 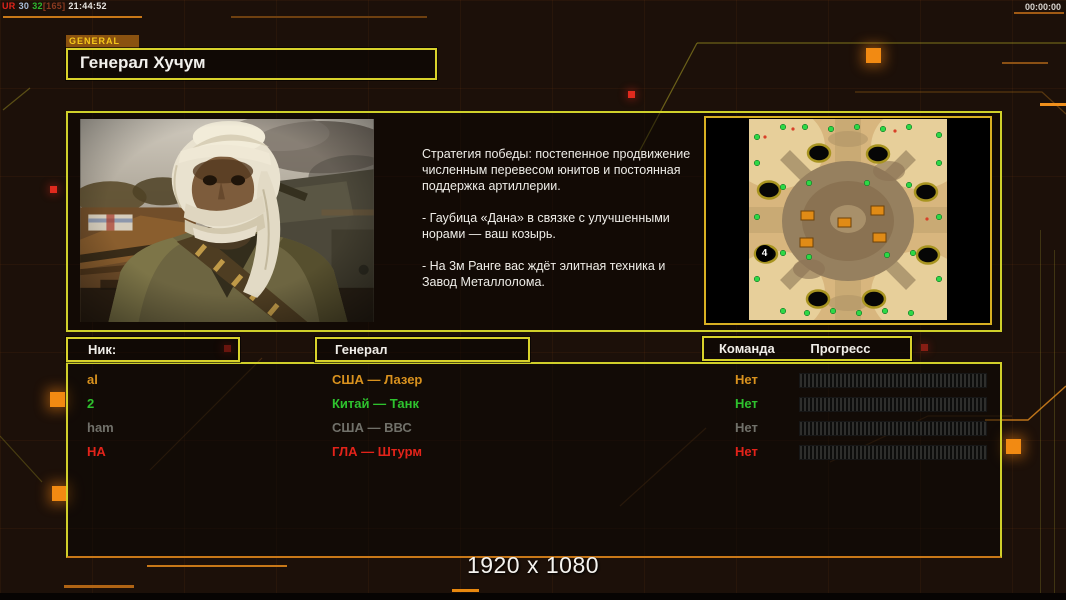 What do you see at coordinates (251, 64) in the screenshot?
I see `general-title-box: Генерал Хучум` at bounding box center [251, 64].